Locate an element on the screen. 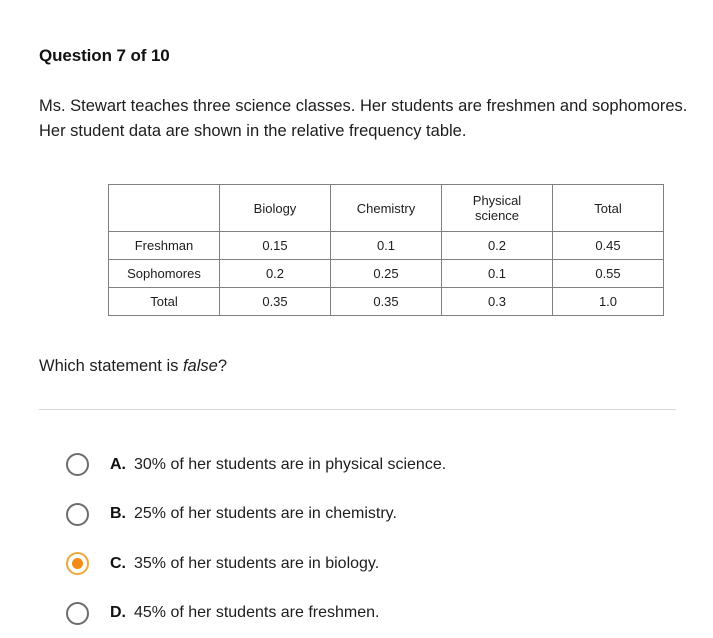 This screenshot has width=713, height=638. radio-button-a-icon is located at coordinates (77, 464).